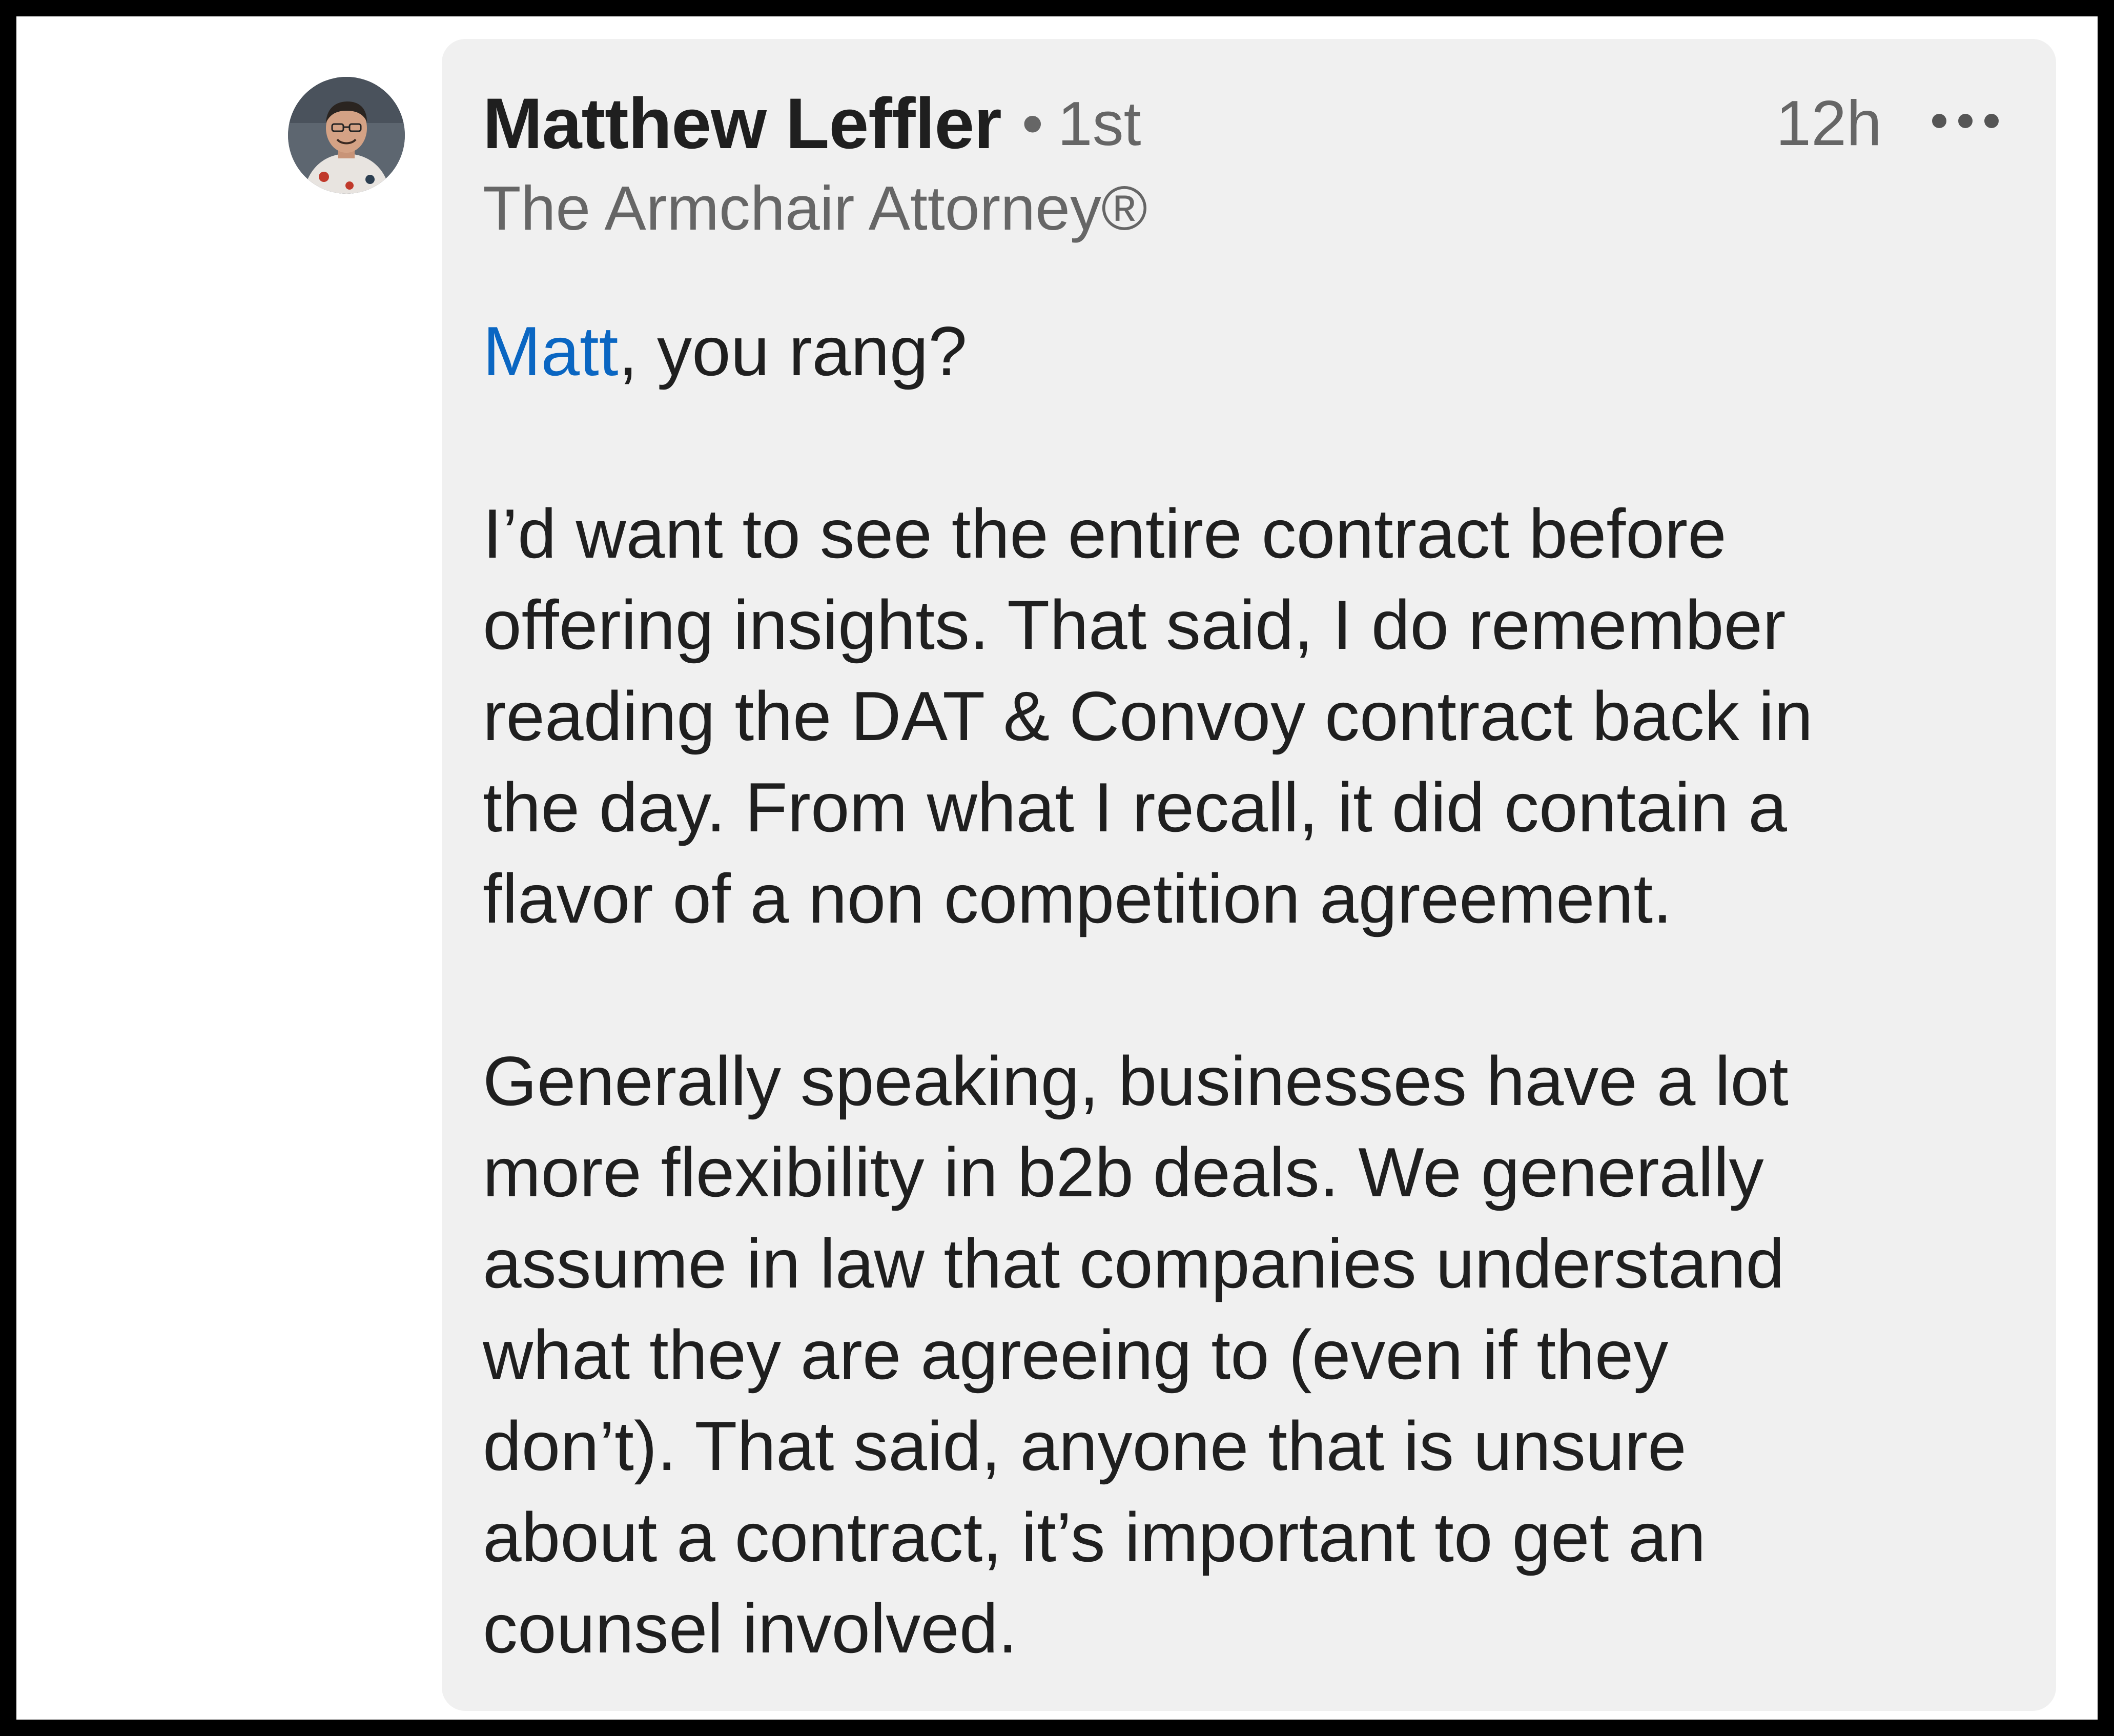 The height and width of the screenshot is (1736, 2114). I want to click on author-headline: The Armchair Attorney®, so click(815, 208).